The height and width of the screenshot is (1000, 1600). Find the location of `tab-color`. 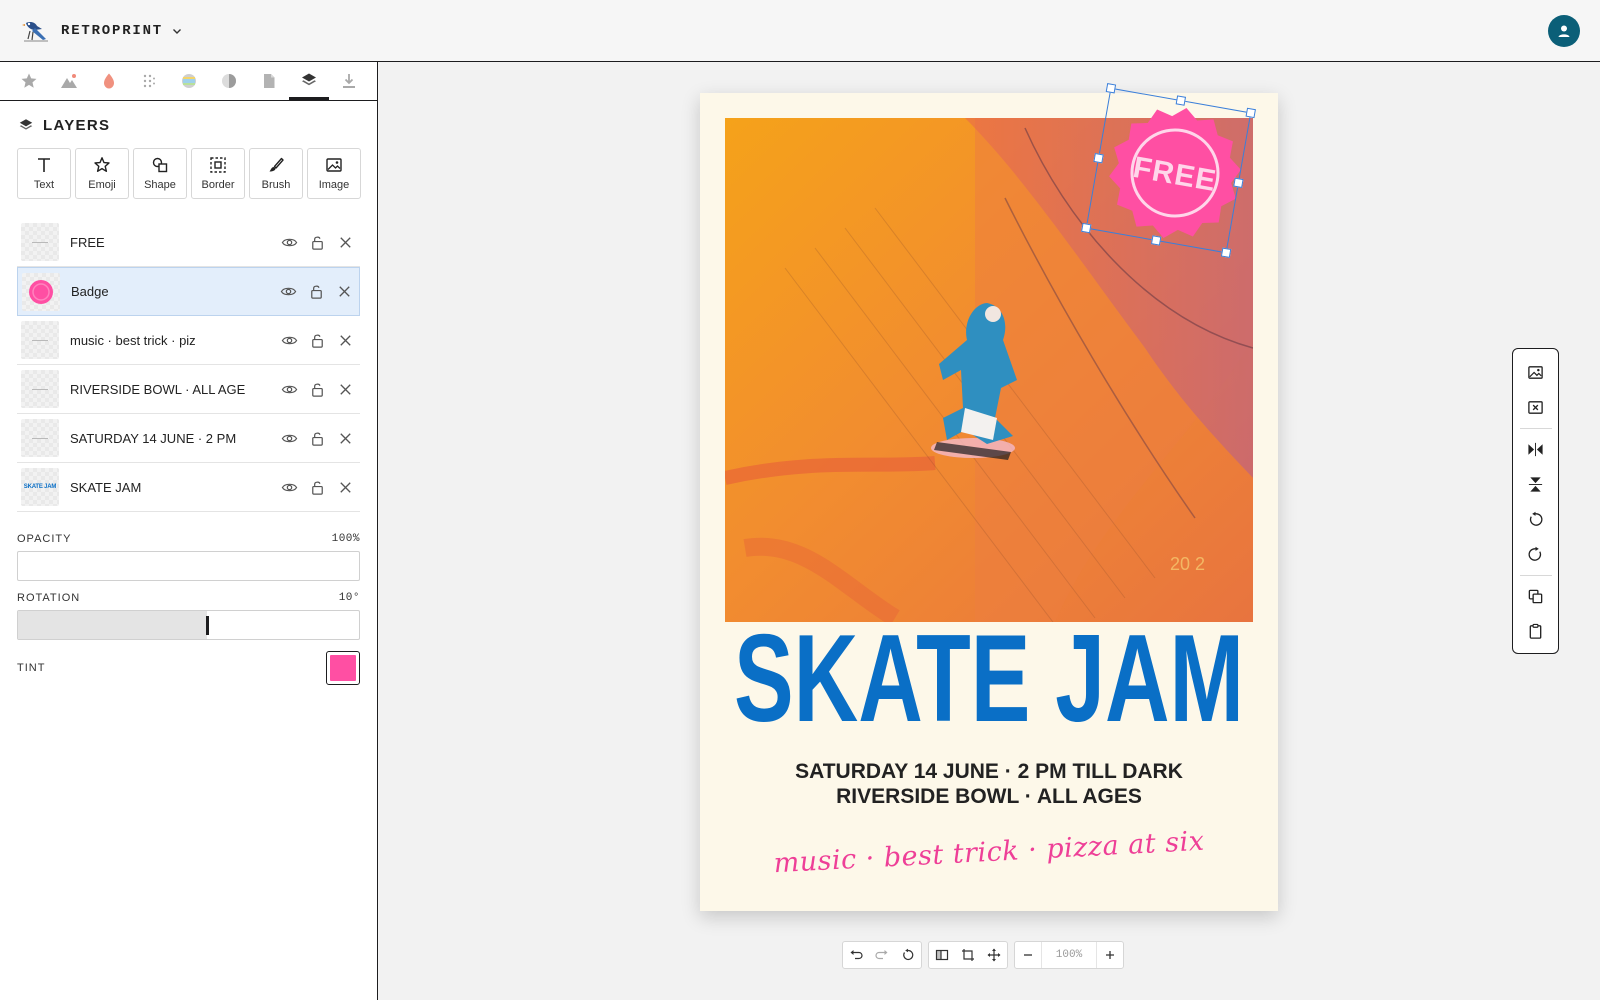

tab-color is located at coordinates (189, 81).